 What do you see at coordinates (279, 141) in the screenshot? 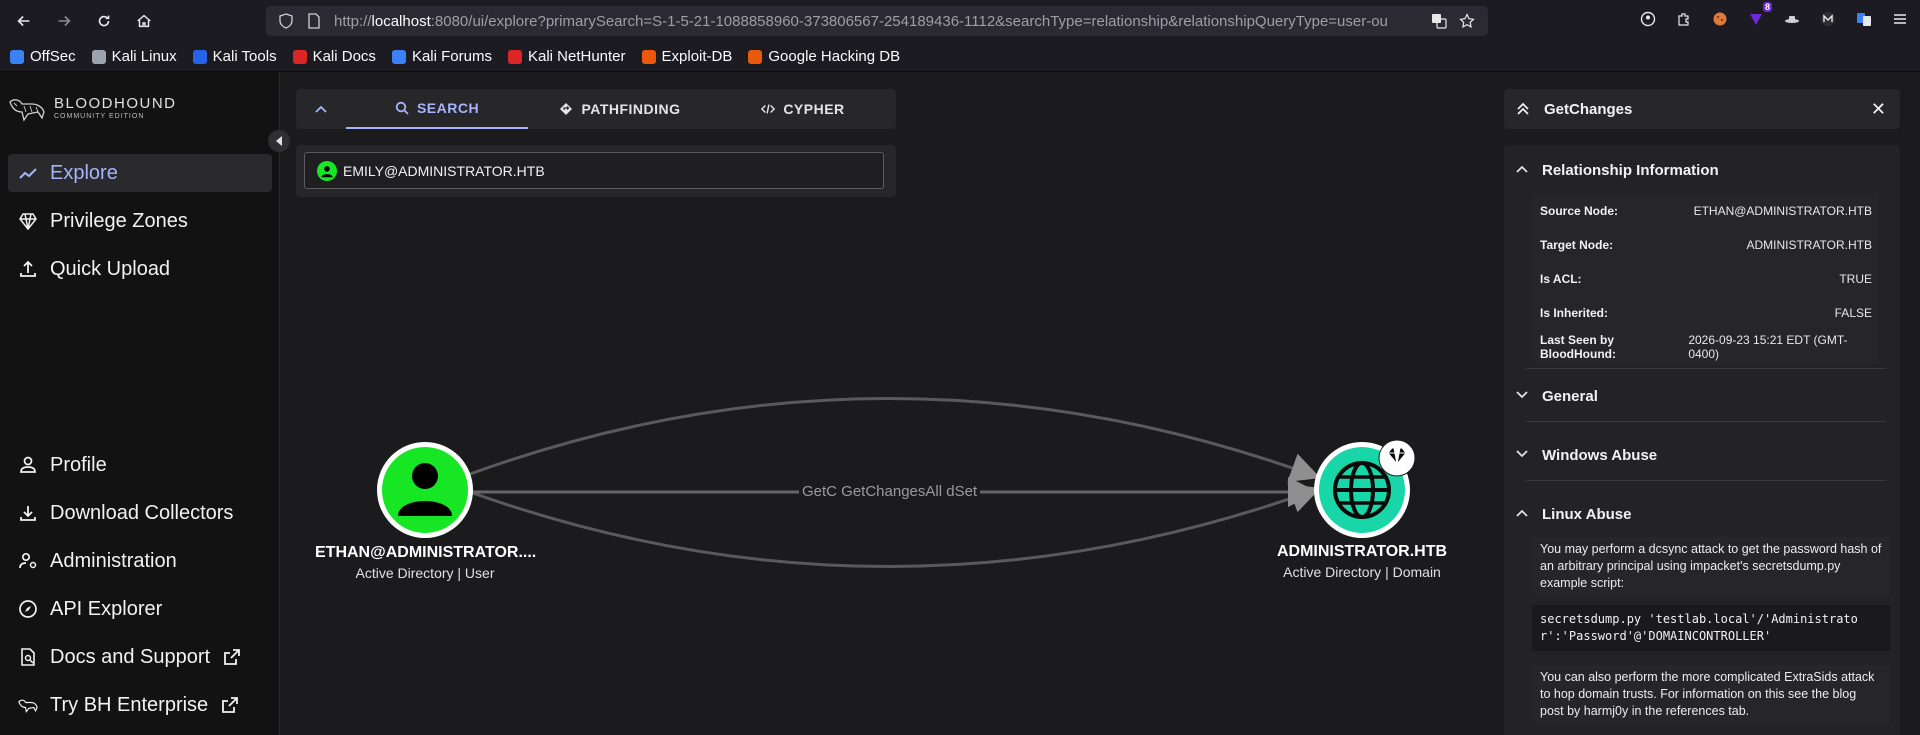
I see `collapse-sidebar-button` at bounding box center [279, 141].